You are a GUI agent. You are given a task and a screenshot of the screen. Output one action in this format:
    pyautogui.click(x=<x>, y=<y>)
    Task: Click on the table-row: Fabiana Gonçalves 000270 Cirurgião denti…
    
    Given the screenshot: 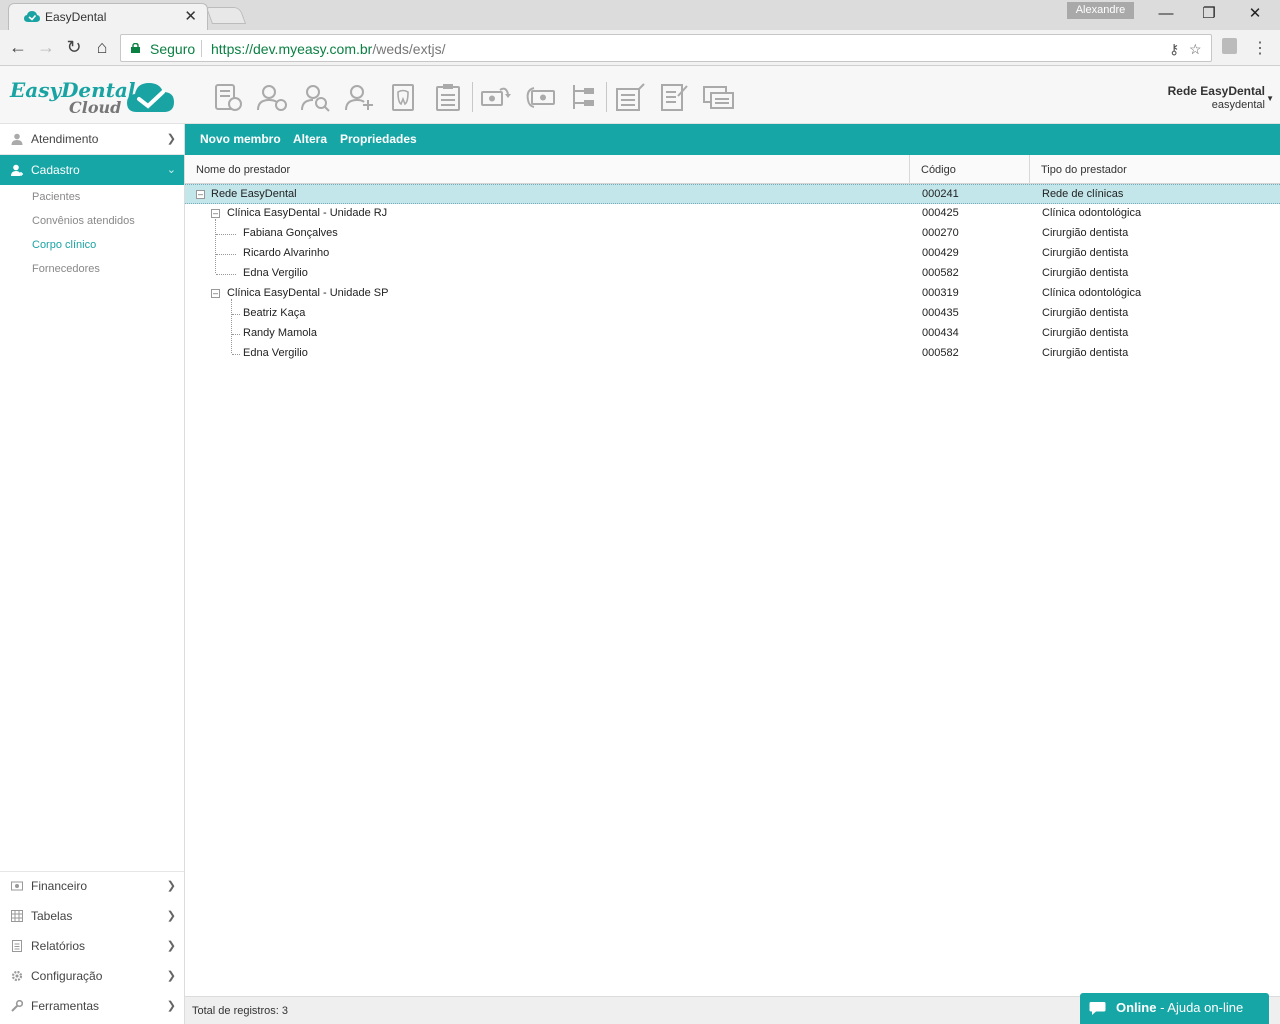 What is the action you would take?
    pyautogui.click(x=732, y=234)
    